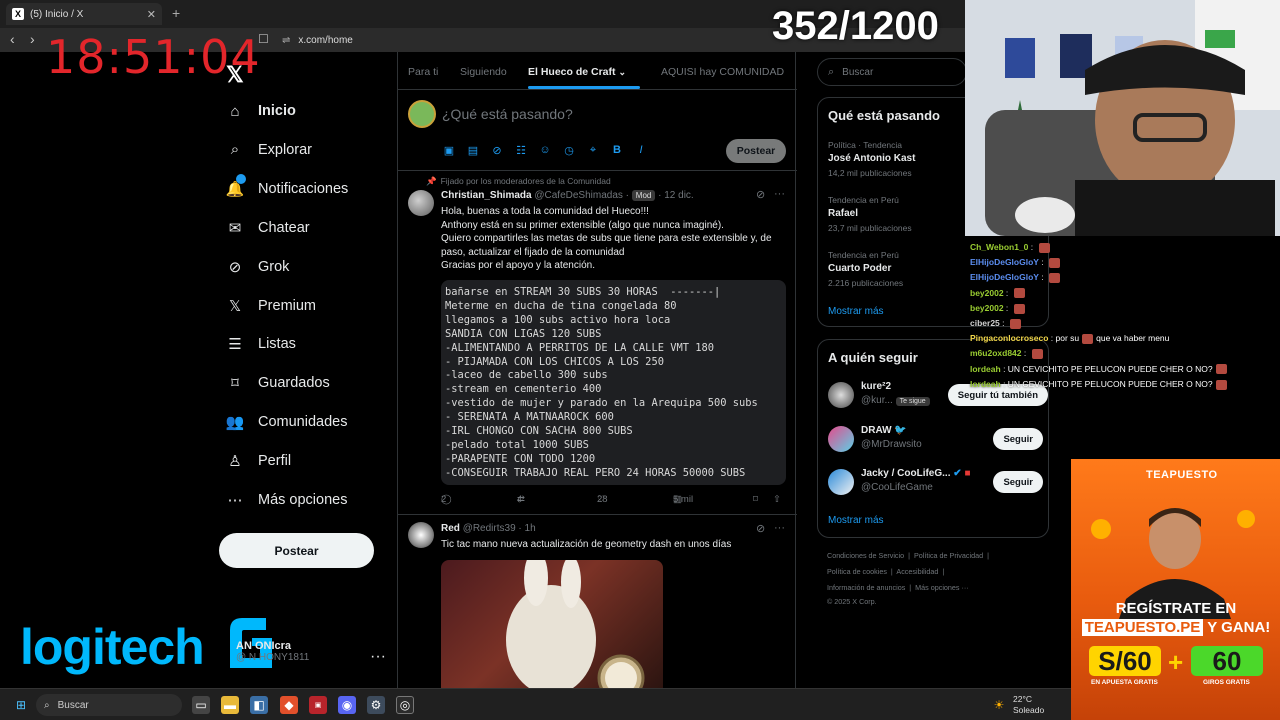  What do you see at coordinates (176, 13) in the screenshot?
I see `new-tab-button: +` at bounding box center [176, 13].